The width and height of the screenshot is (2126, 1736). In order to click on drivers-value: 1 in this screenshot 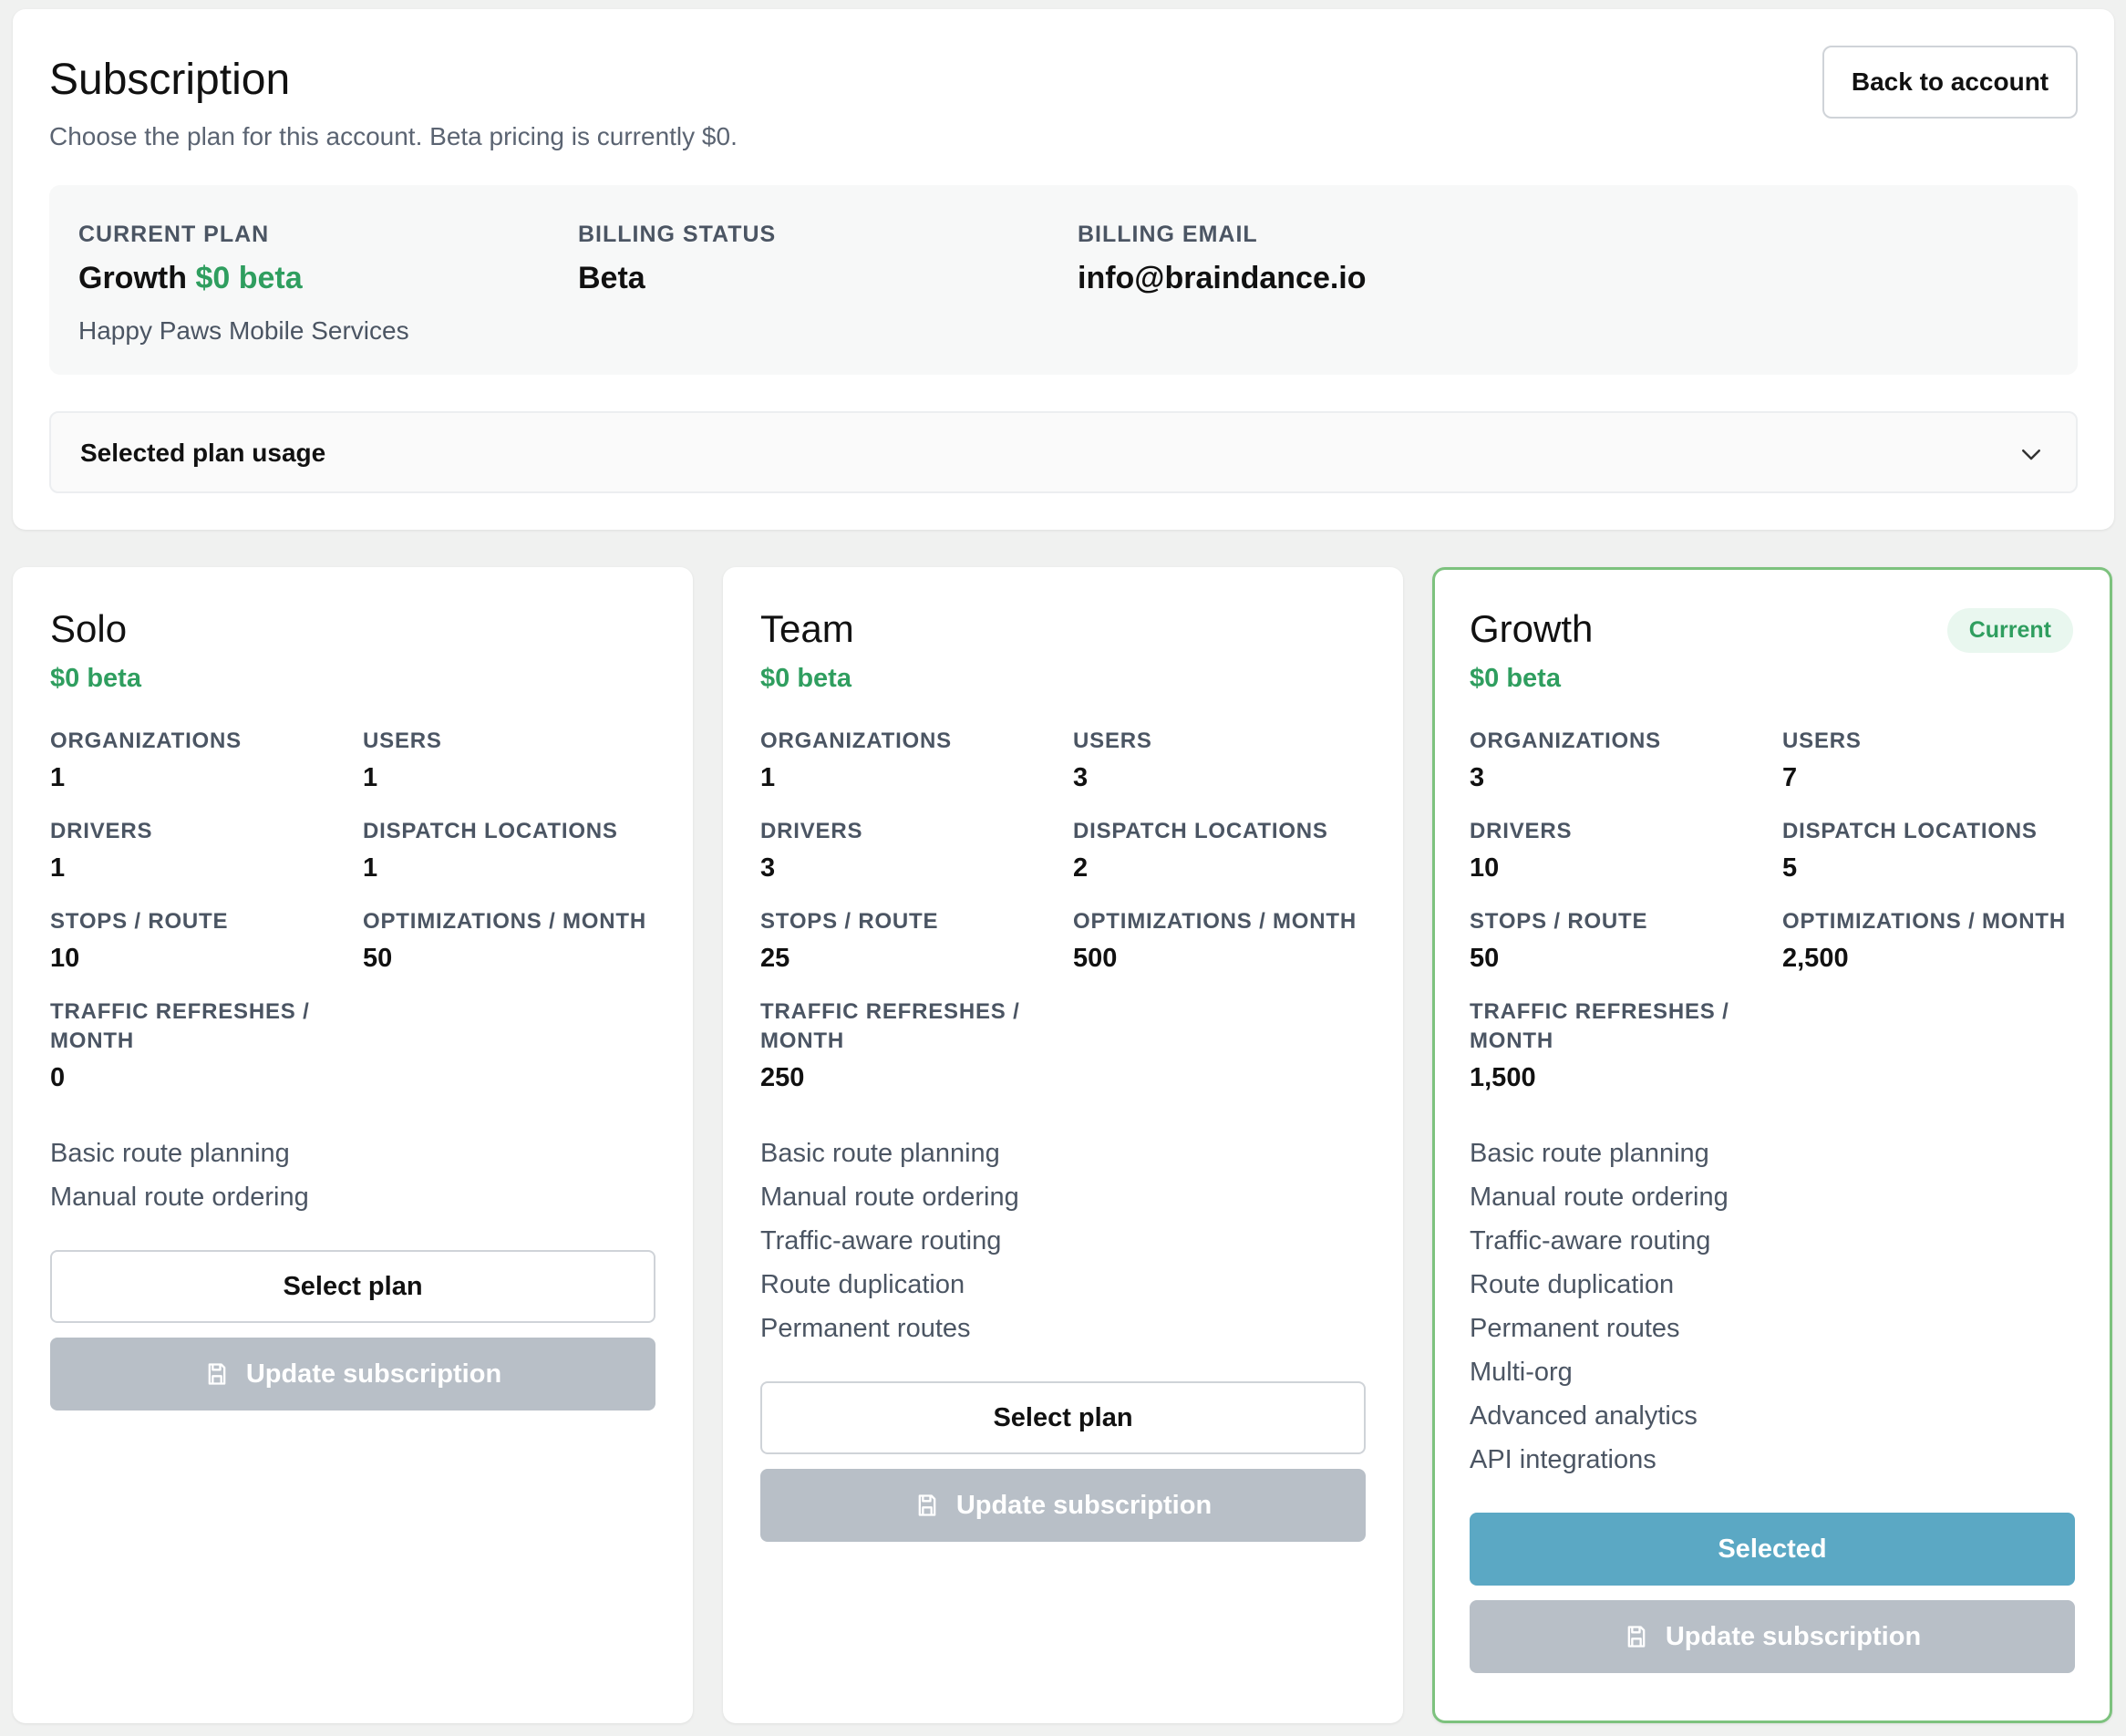, I will do `click(58, 868)`.